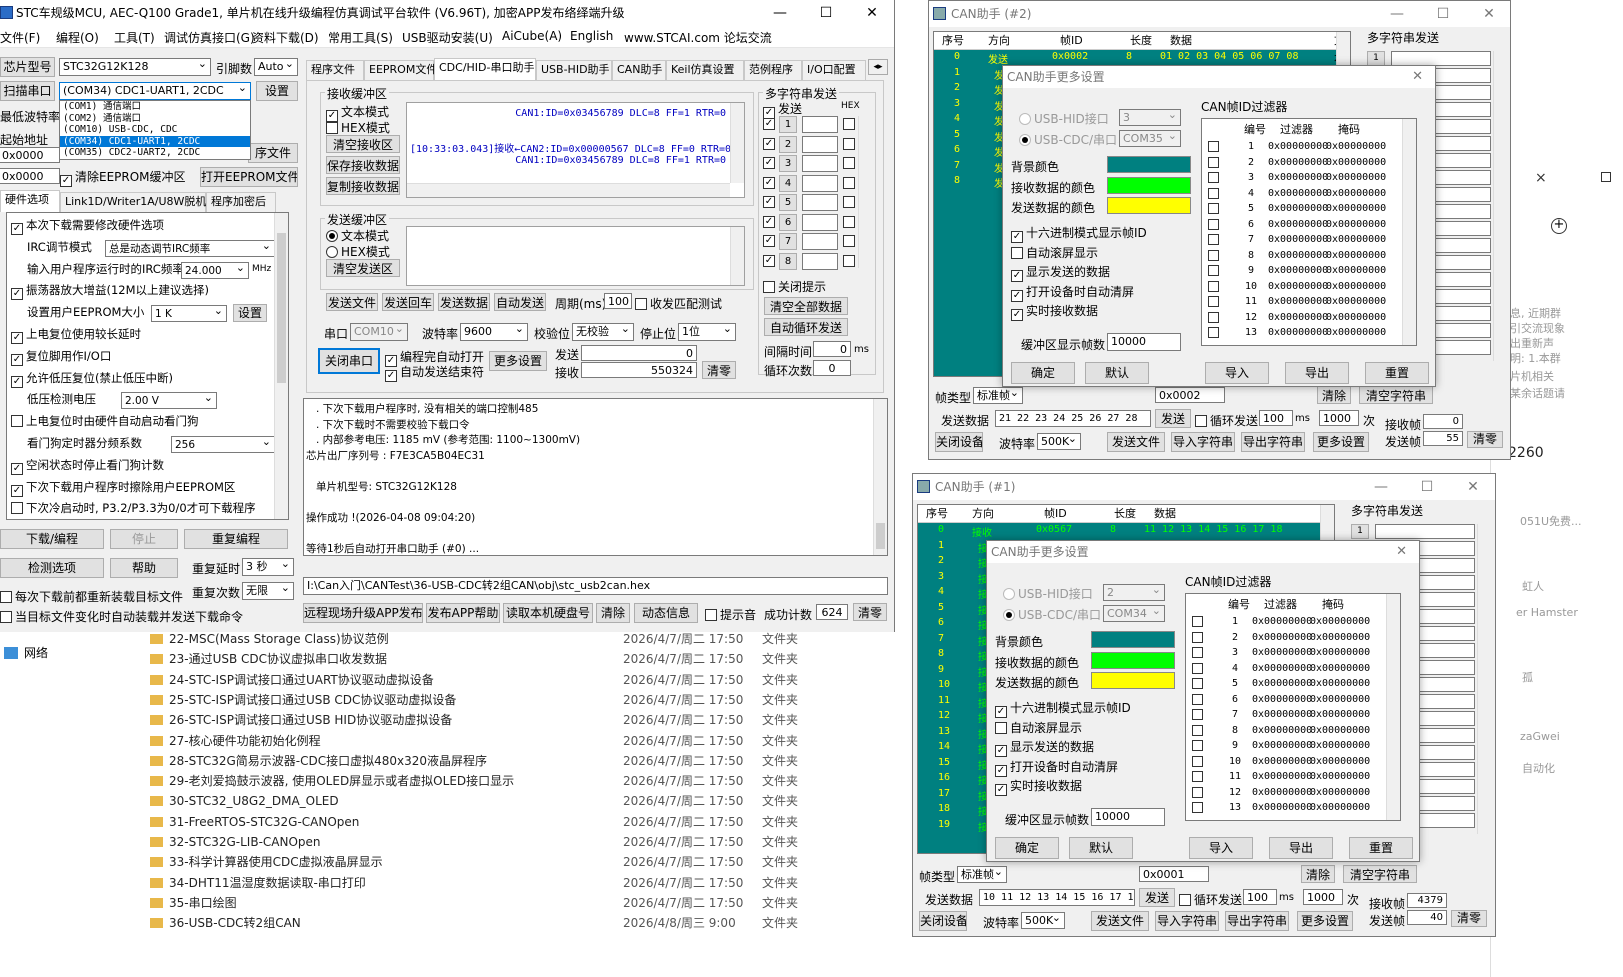 The image size is (1623, 977). I want to click on interval-input: 0, so click(832, 349).